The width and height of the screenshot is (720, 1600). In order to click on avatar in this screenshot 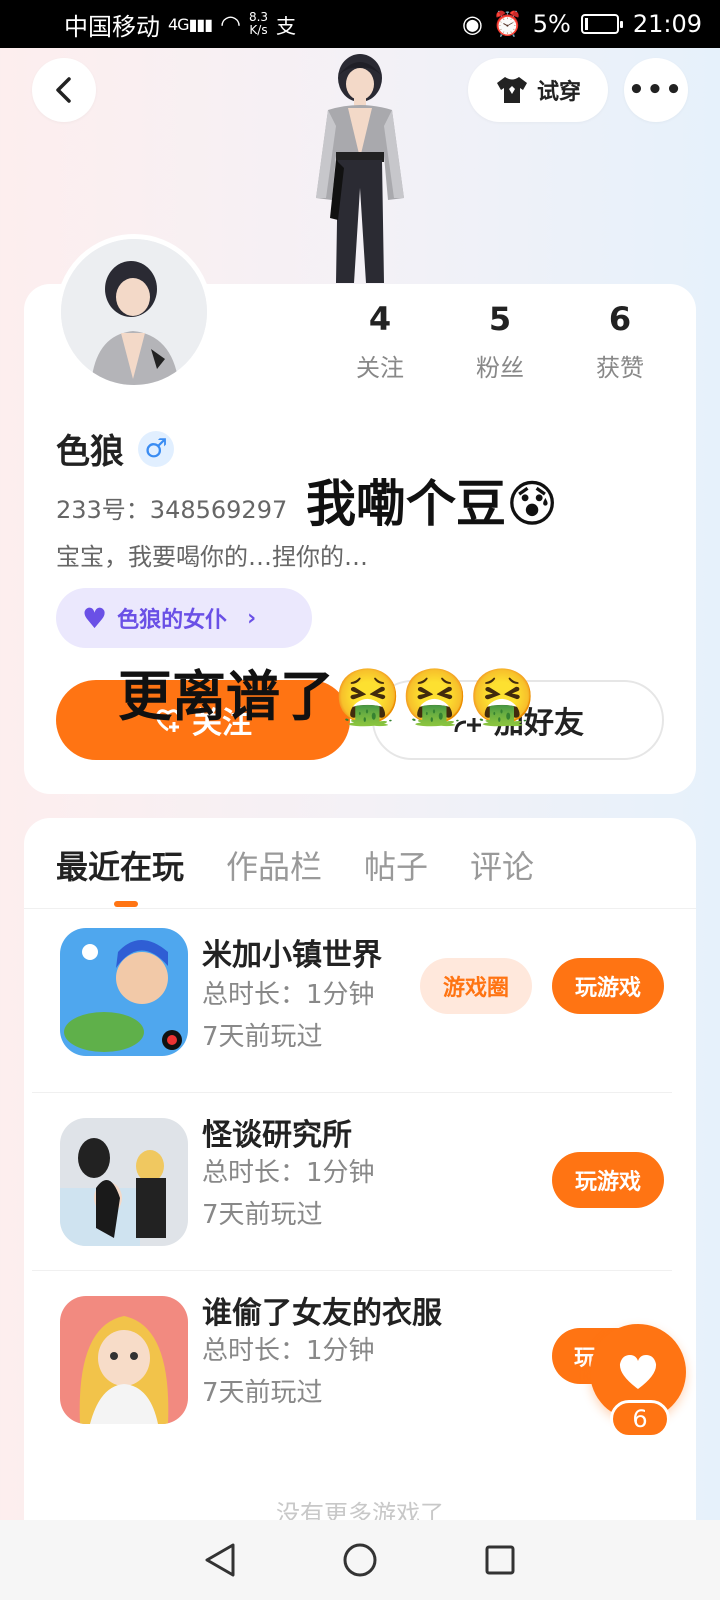, I will do `click(134, 312)`.